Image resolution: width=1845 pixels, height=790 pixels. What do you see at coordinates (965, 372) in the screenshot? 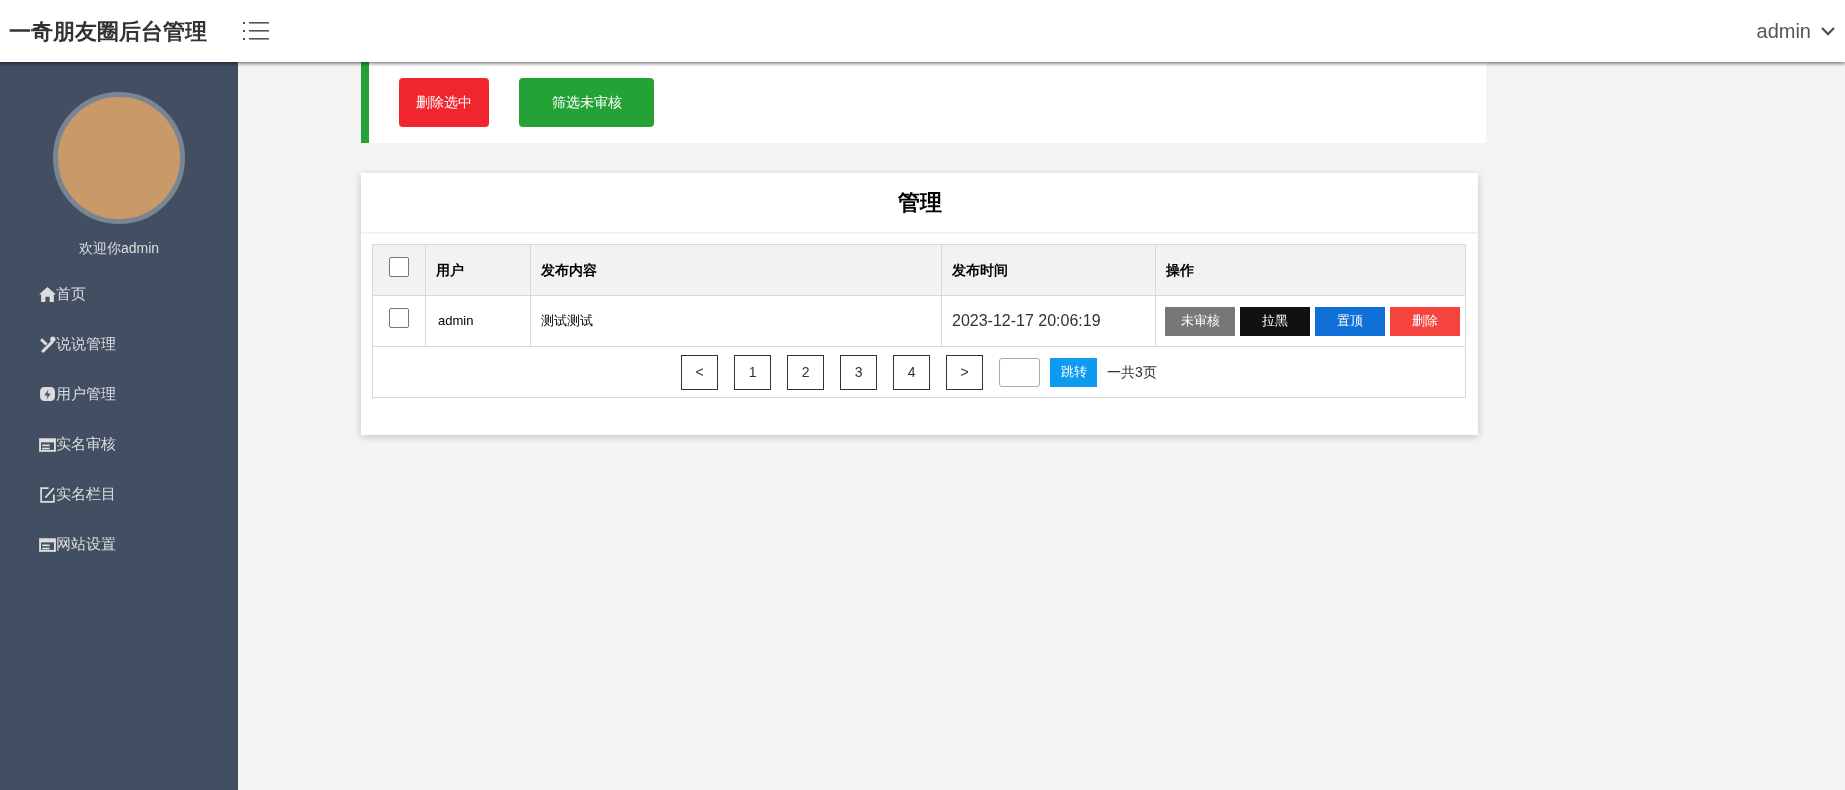
I see `next-page-button: >` at bounding box center [965, 372].